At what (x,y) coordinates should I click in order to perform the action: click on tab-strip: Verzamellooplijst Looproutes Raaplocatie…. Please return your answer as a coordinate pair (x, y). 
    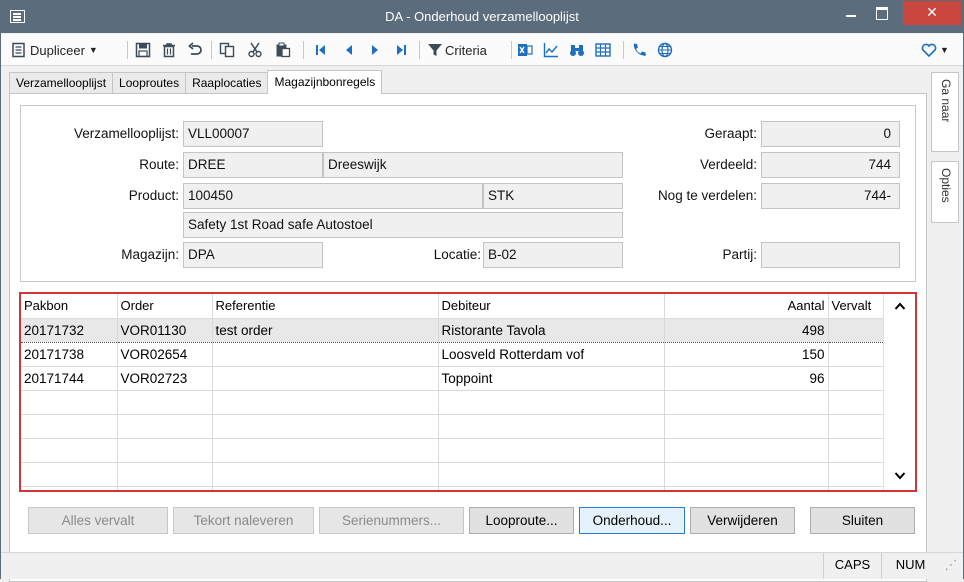
    Looking at the image, I should click on (196, 82).